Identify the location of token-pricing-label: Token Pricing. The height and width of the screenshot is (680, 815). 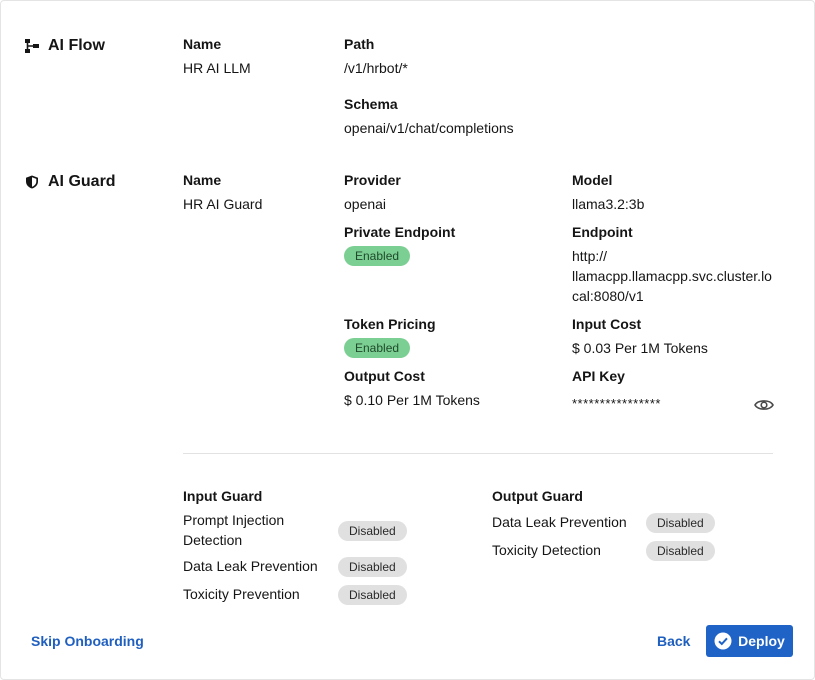
(390, 324).